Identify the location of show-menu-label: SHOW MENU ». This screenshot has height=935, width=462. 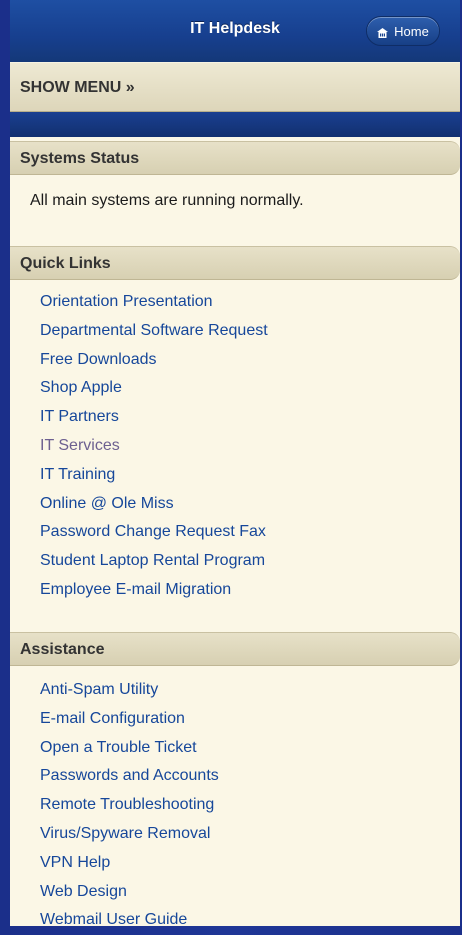
(77, 87).